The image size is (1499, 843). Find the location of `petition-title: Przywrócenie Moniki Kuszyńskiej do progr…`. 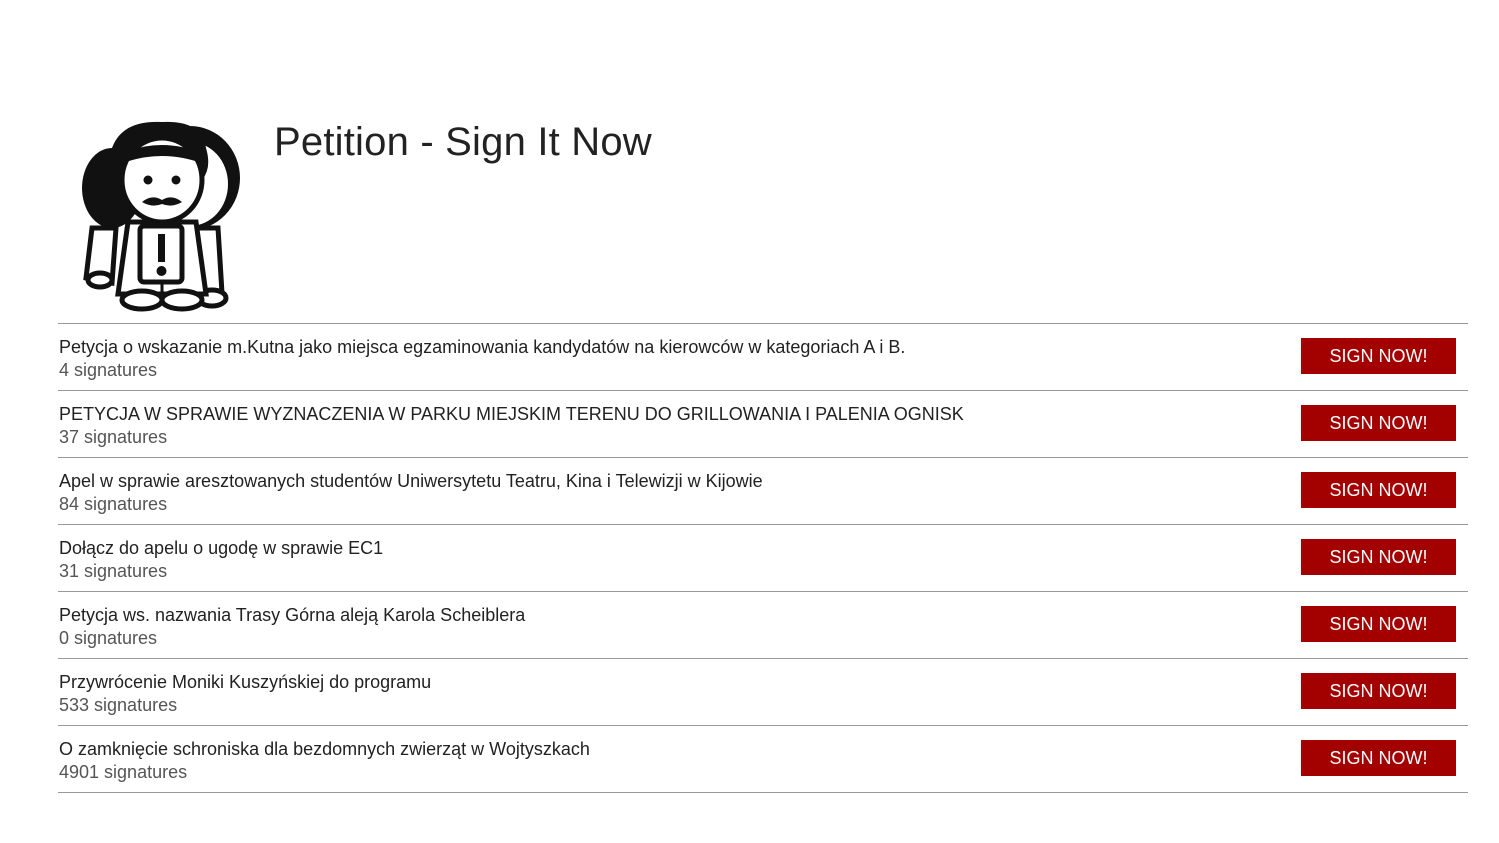

petition-title: Przywrócenie Moniki Kuszyńskiej do progr… is located at coordinates (245, 682).